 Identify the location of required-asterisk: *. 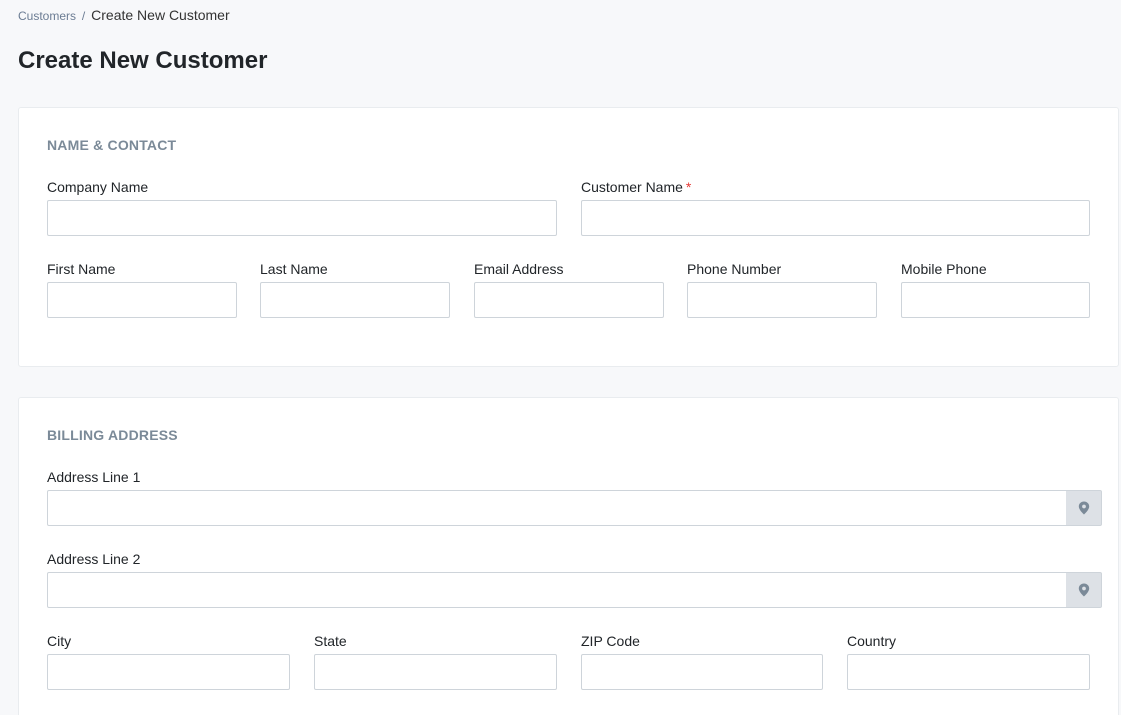
(688, 187).